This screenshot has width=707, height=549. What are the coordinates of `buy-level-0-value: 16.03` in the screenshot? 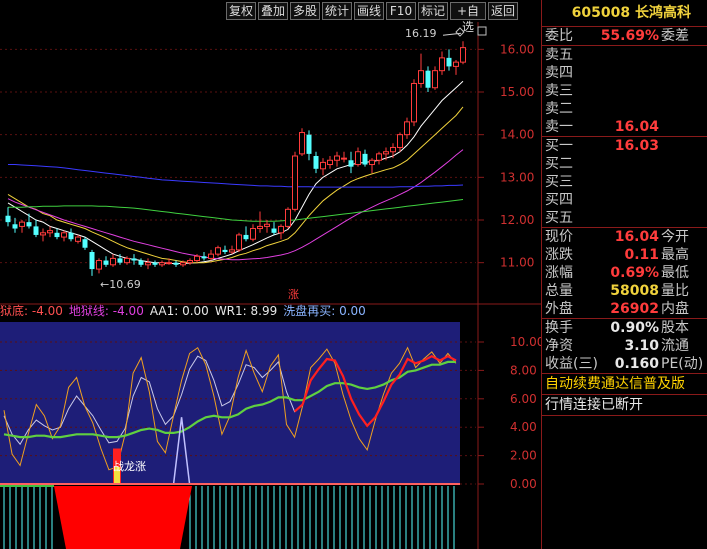 It's located at (636, 146).